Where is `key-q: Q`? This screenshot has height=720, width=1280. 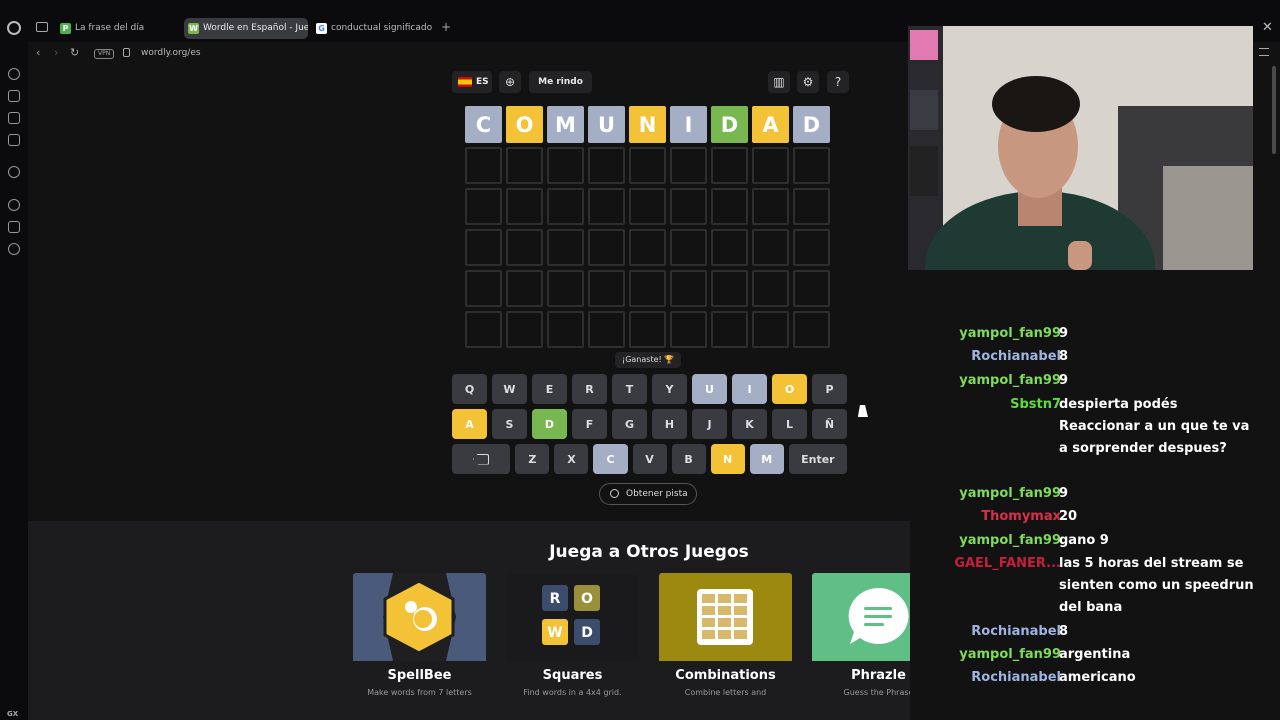
key-q: Q is located at coordinates (469, 389).